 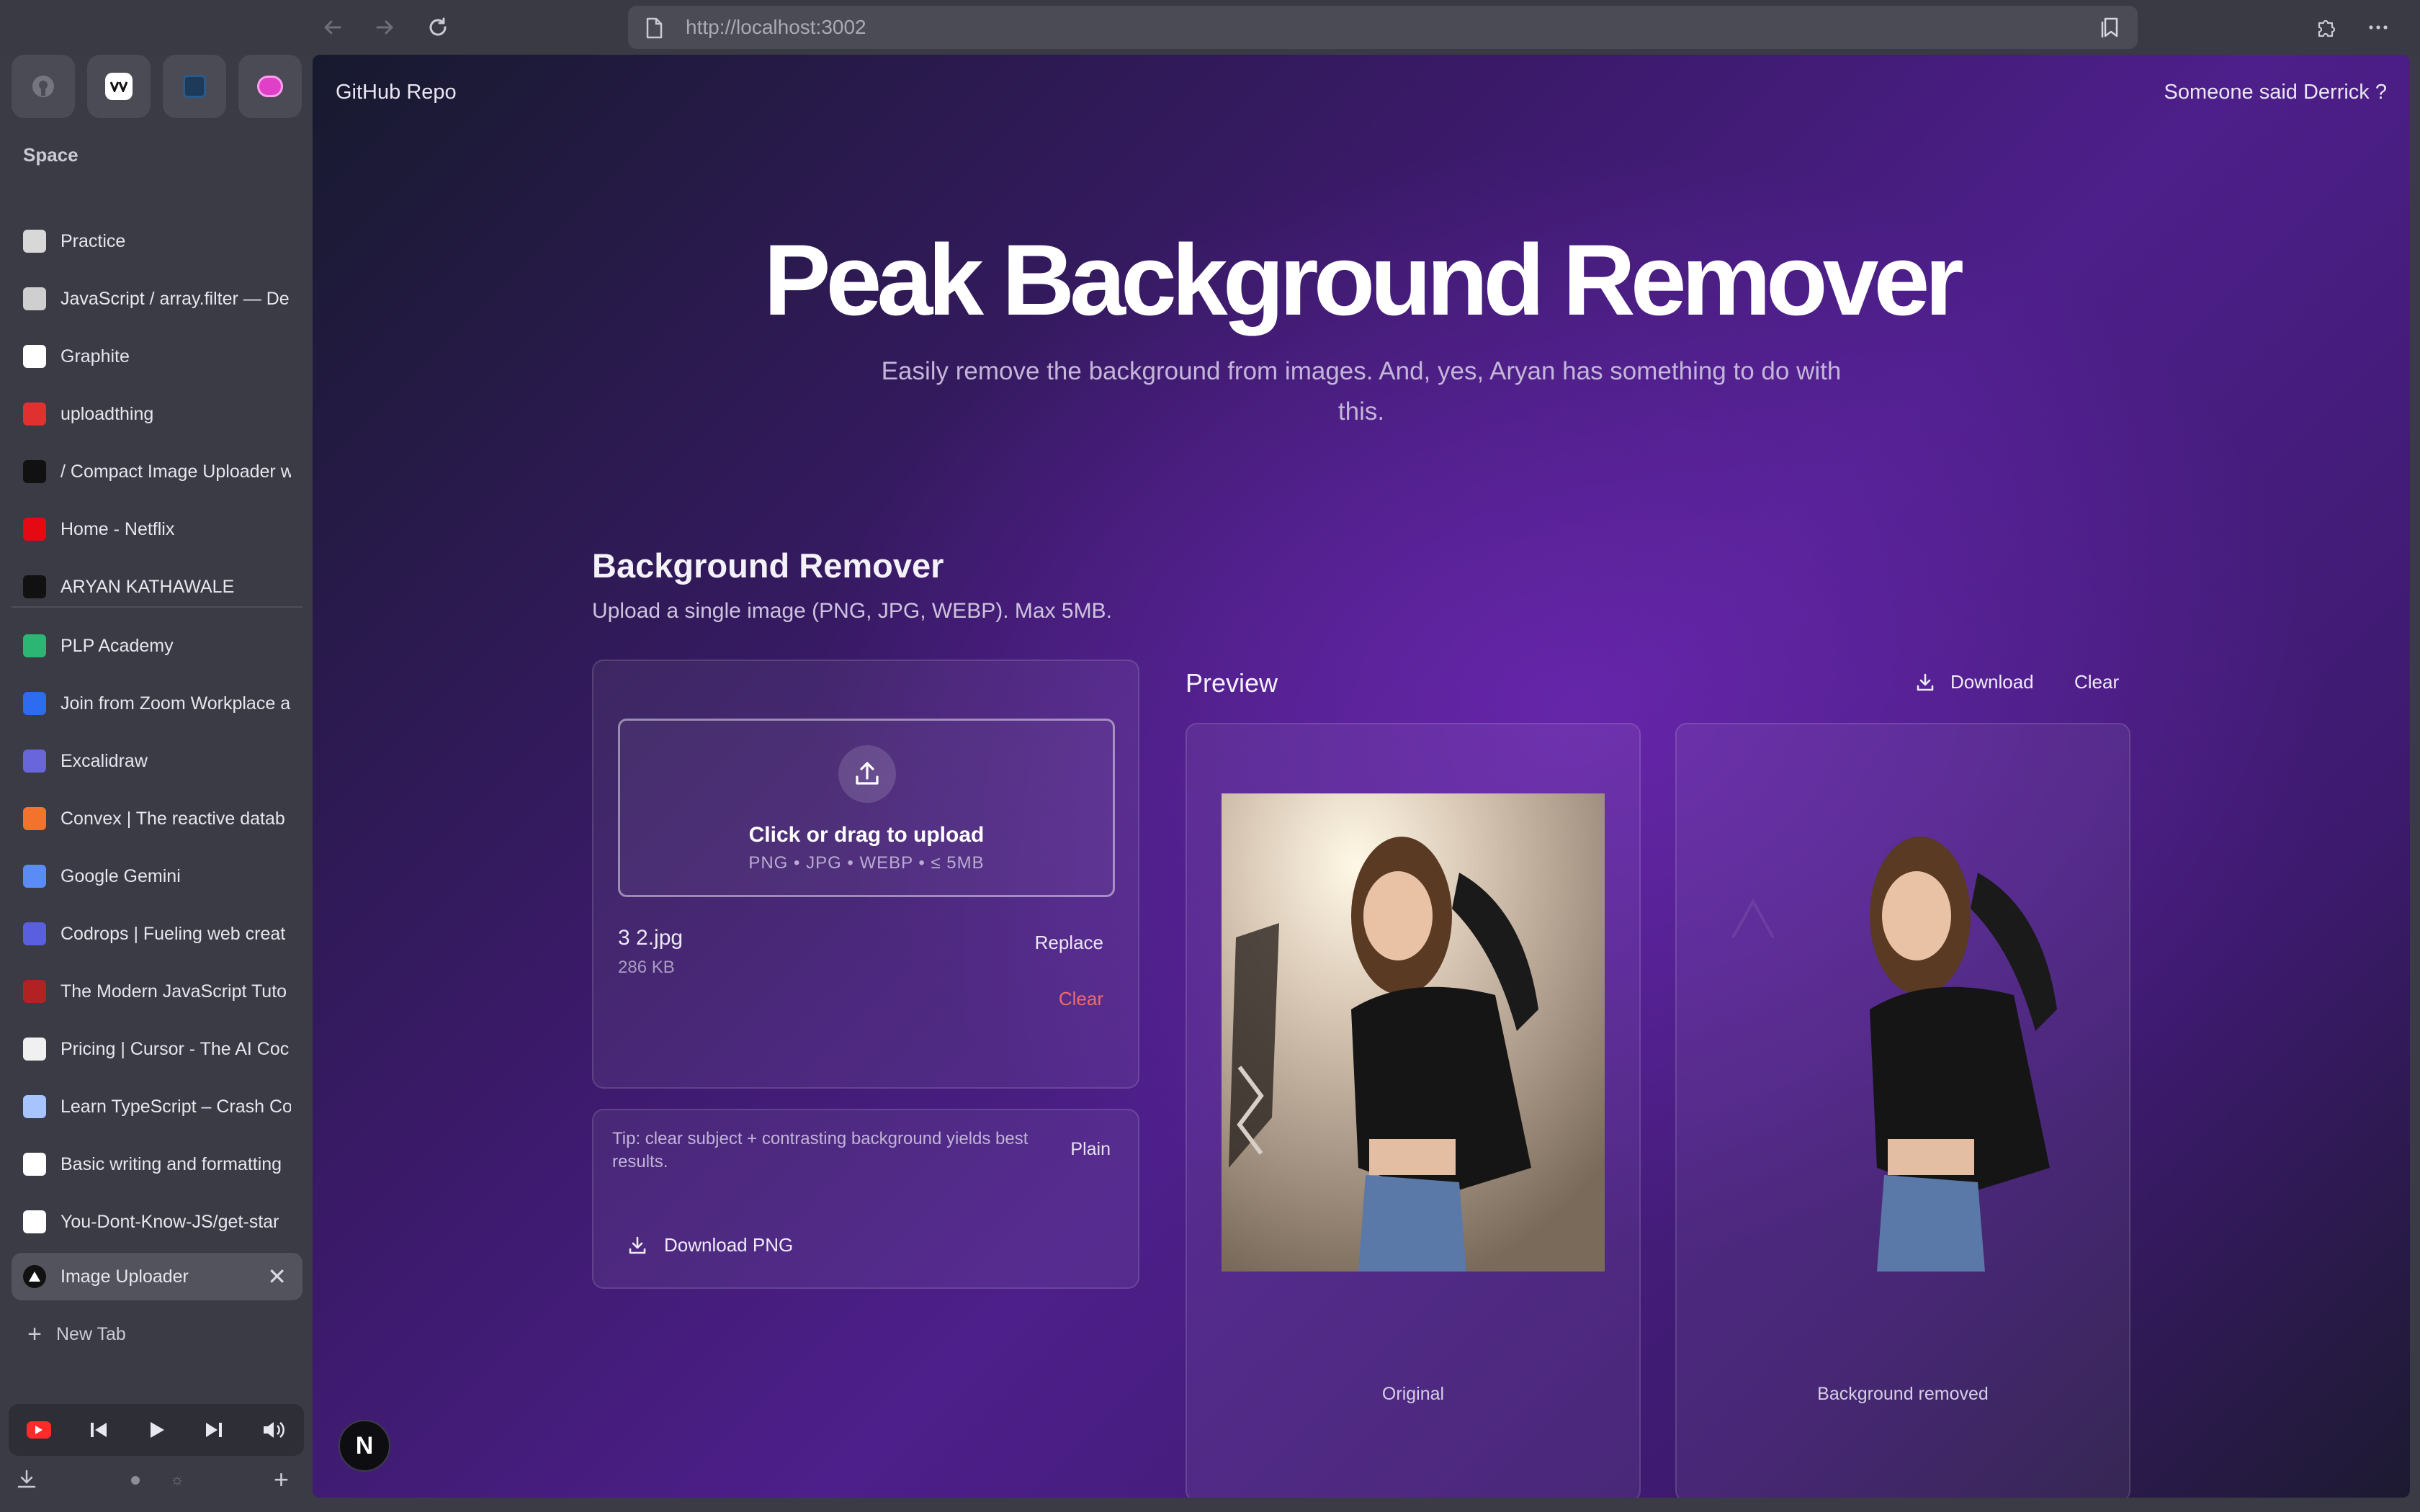 I want to click on netflix-icon, so click(x=34, y=529).